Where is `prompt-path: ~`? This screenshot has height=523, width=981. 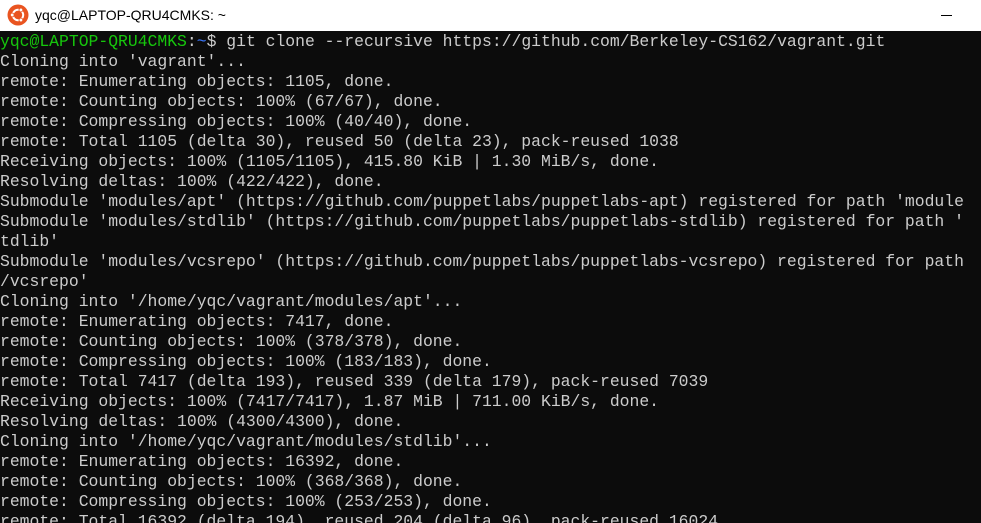
prompt-path: ~ is located at coordinates (201, 41).